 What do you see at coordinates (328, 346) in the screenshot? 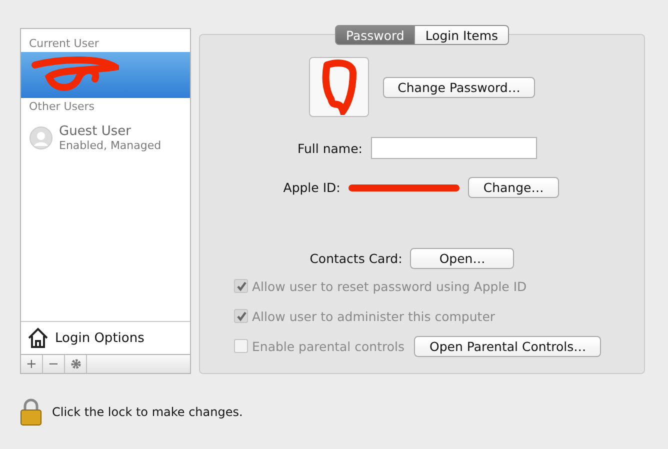
I see `checkbox-label: Enable parental controls` at bounding box center [328, 346].